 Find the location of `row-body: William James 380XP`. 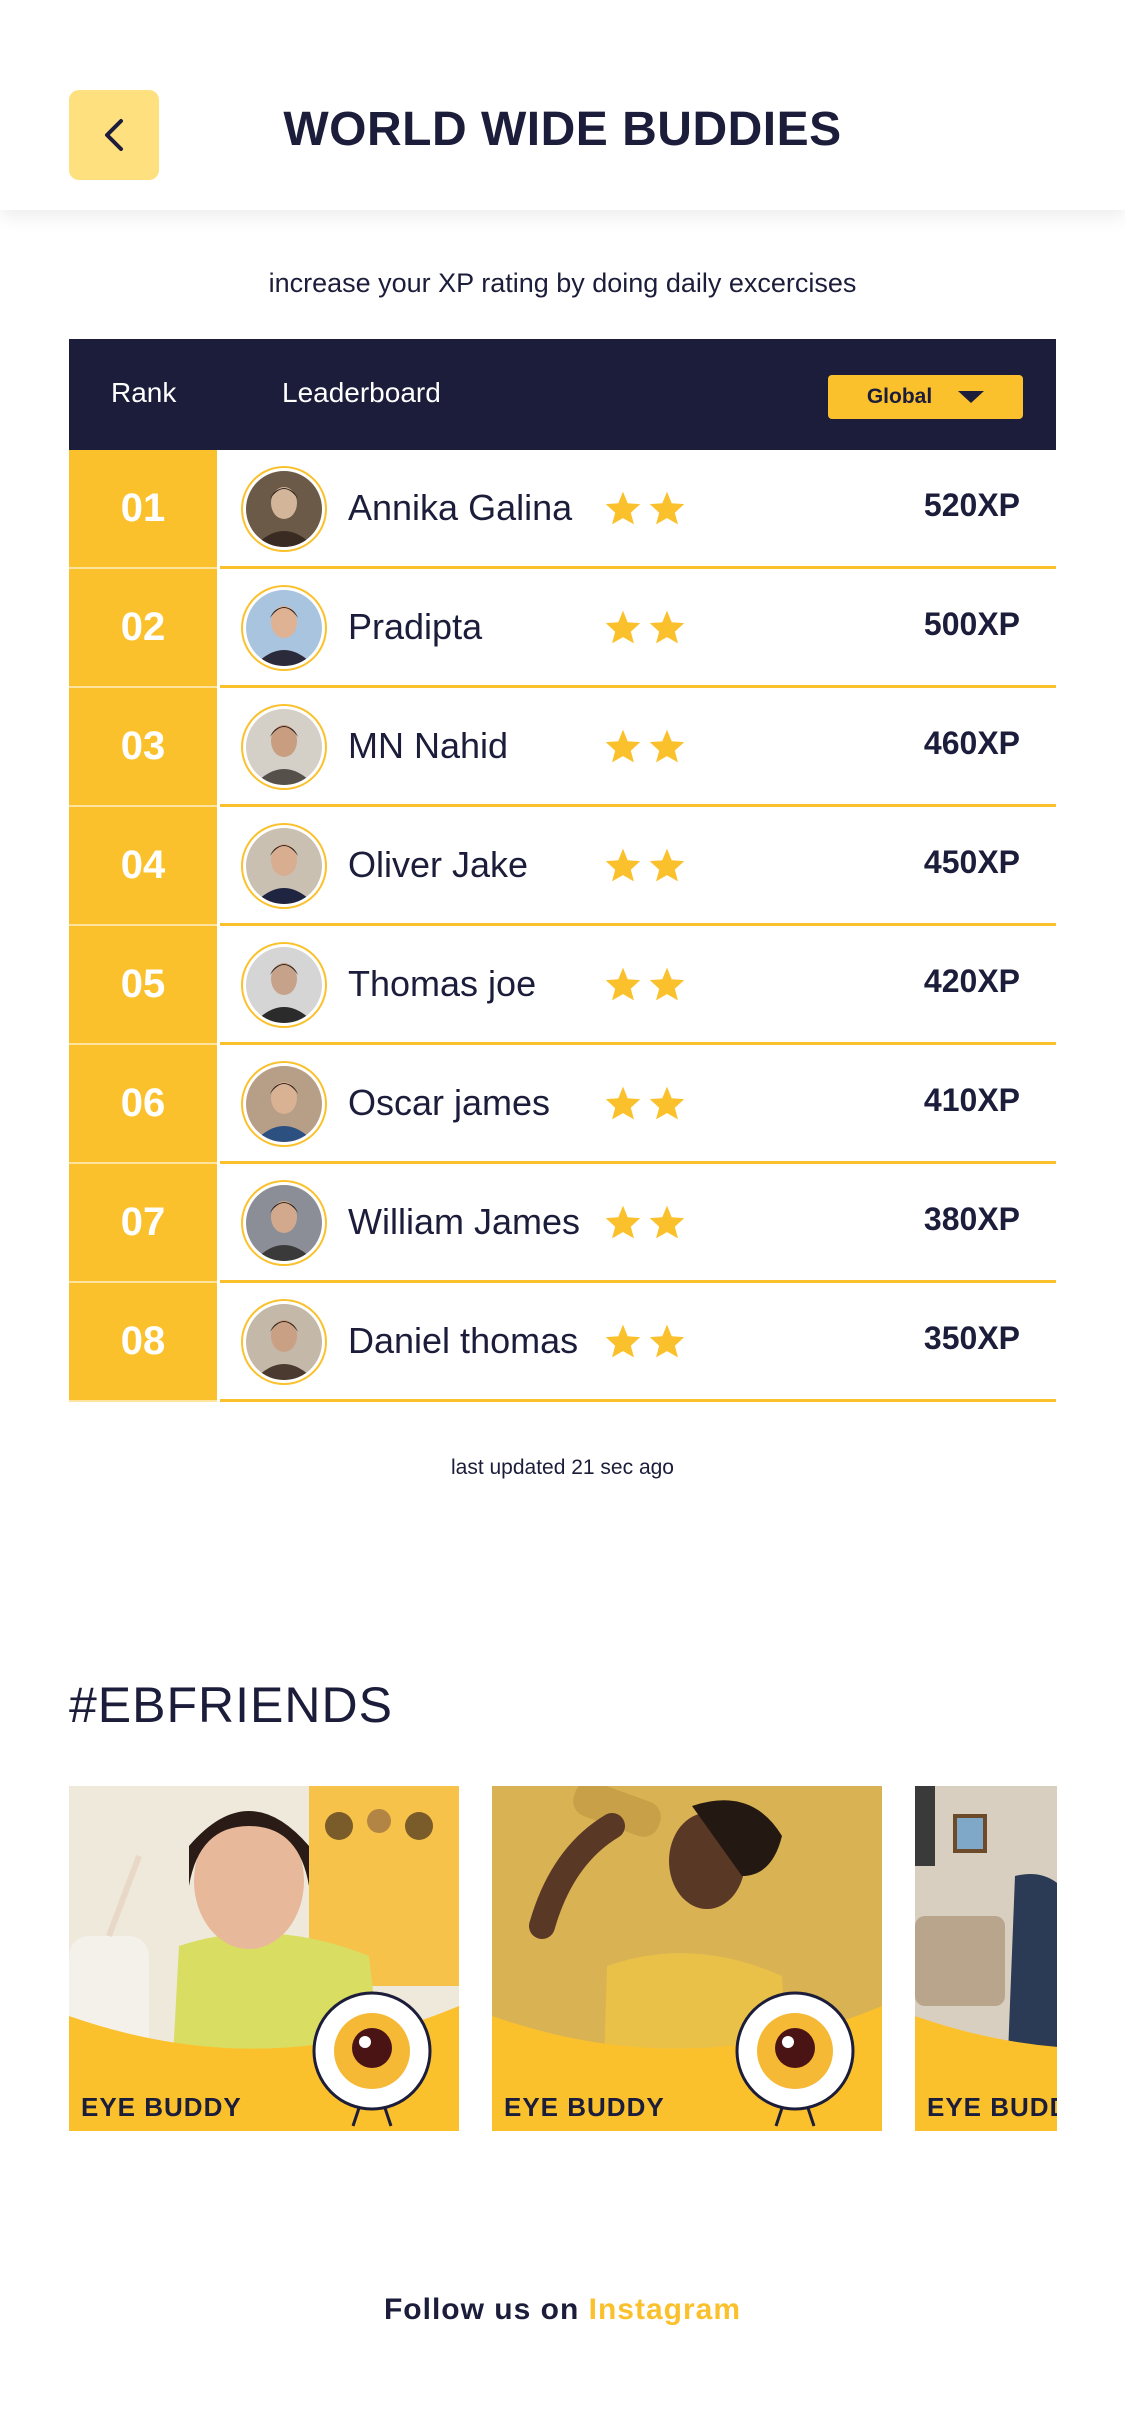

row-body: William James 380XP is located at coordinates (638, 1223).